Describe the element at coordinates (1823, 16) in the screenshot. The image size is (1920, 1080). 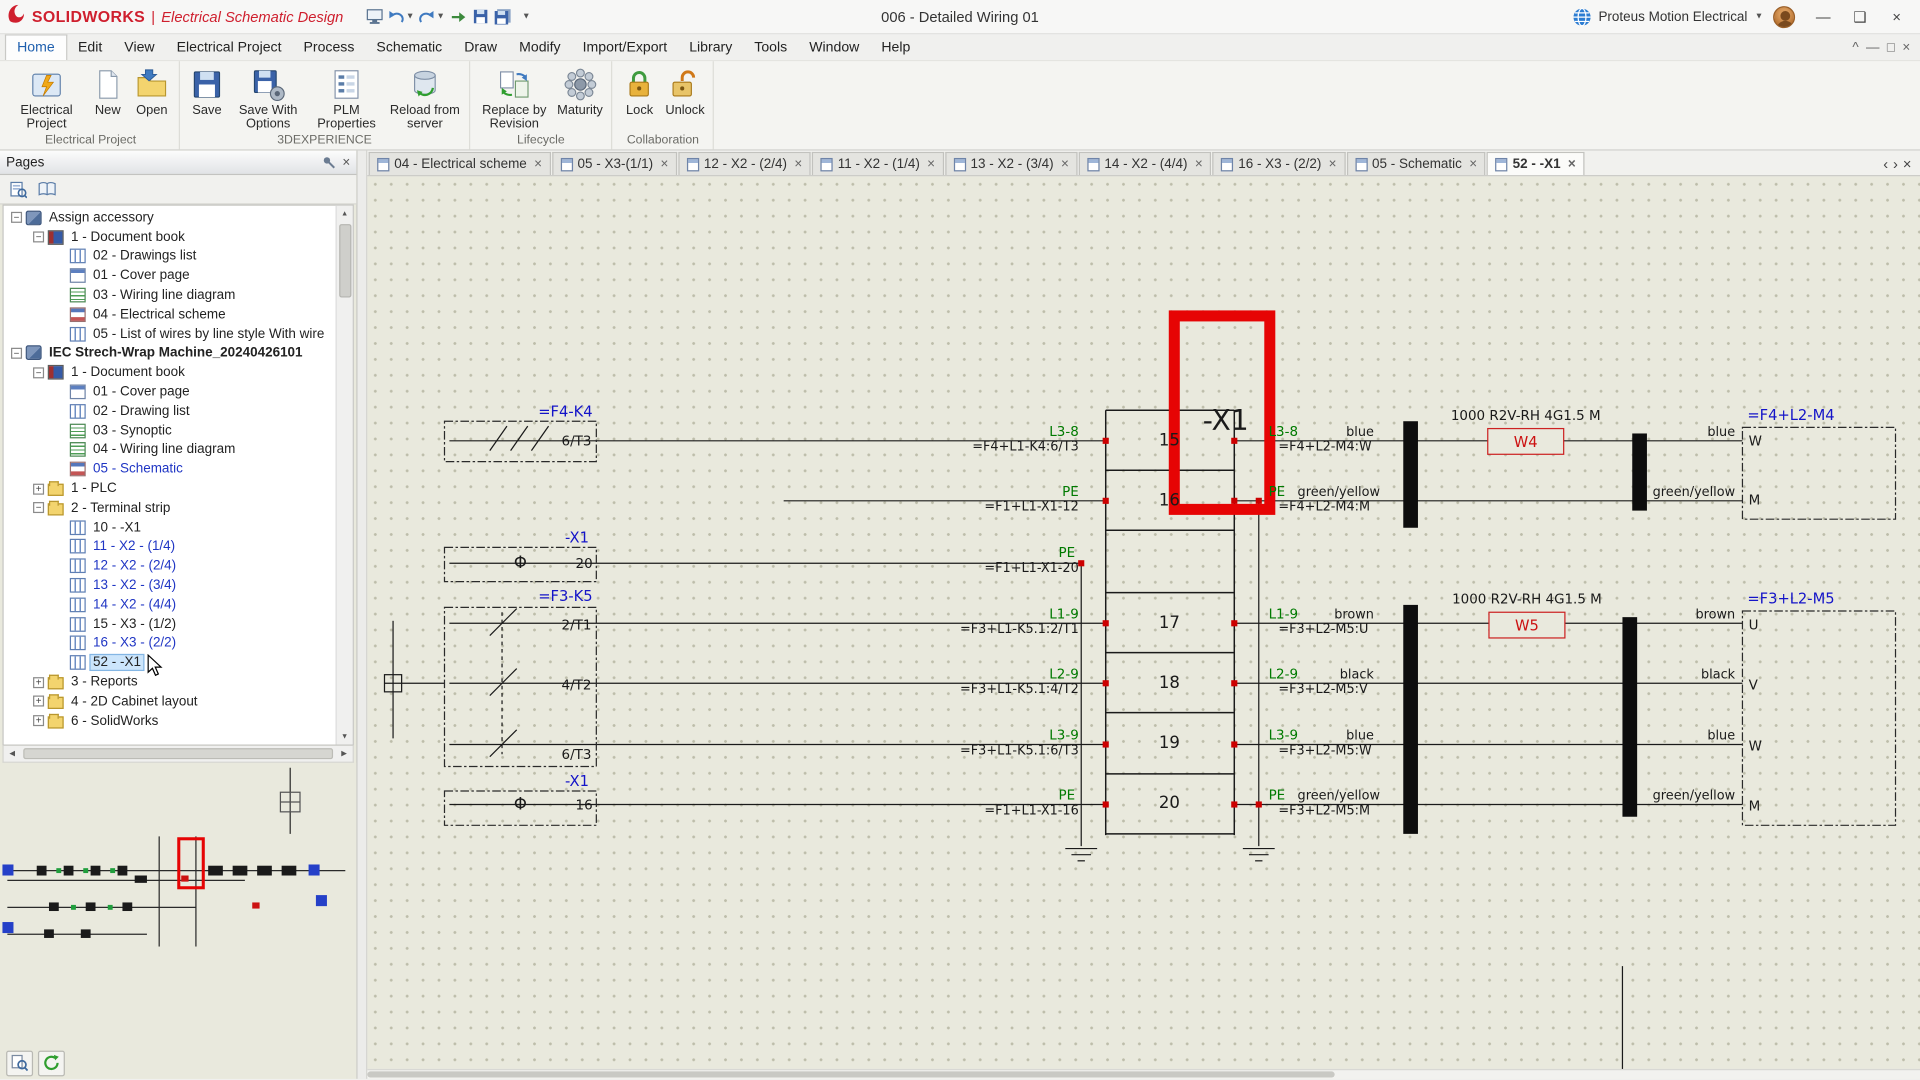
I see `minimize-button: —` at that location.